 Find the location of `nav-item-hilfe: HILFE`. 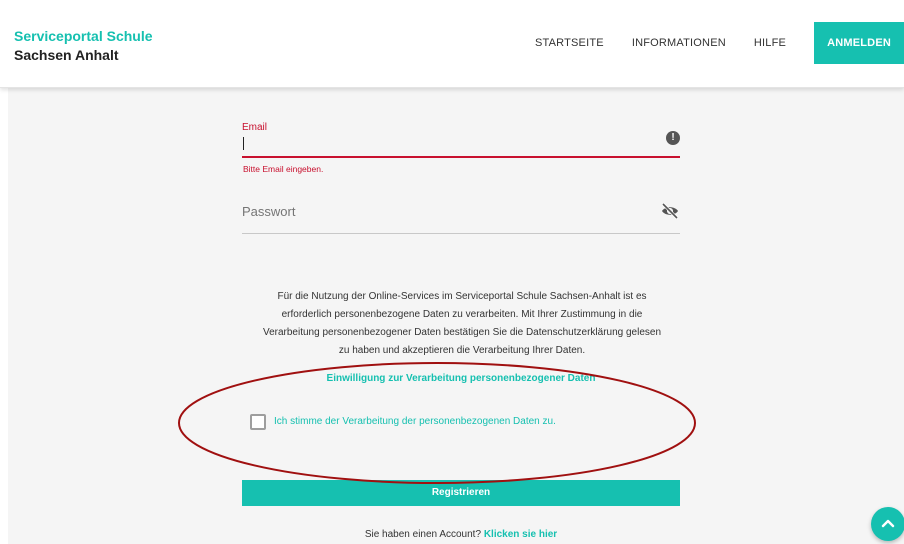

nav-item-hilfe: HILFE is located at coordinates (770, 43).